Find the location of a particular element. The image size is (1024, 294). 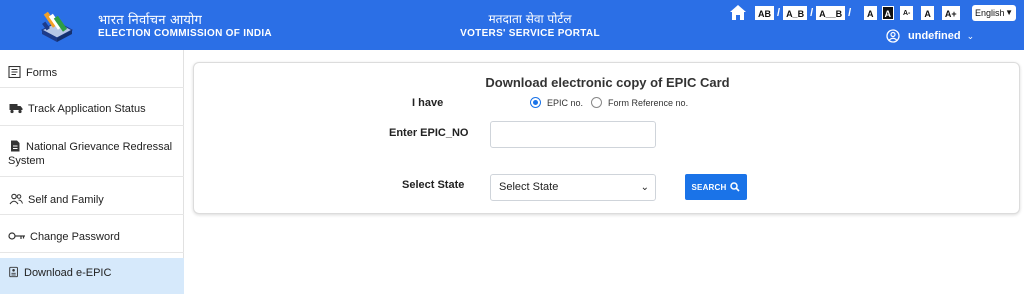

sidebar-item-self-family: Self and Family is located at coordinates (92, 199).